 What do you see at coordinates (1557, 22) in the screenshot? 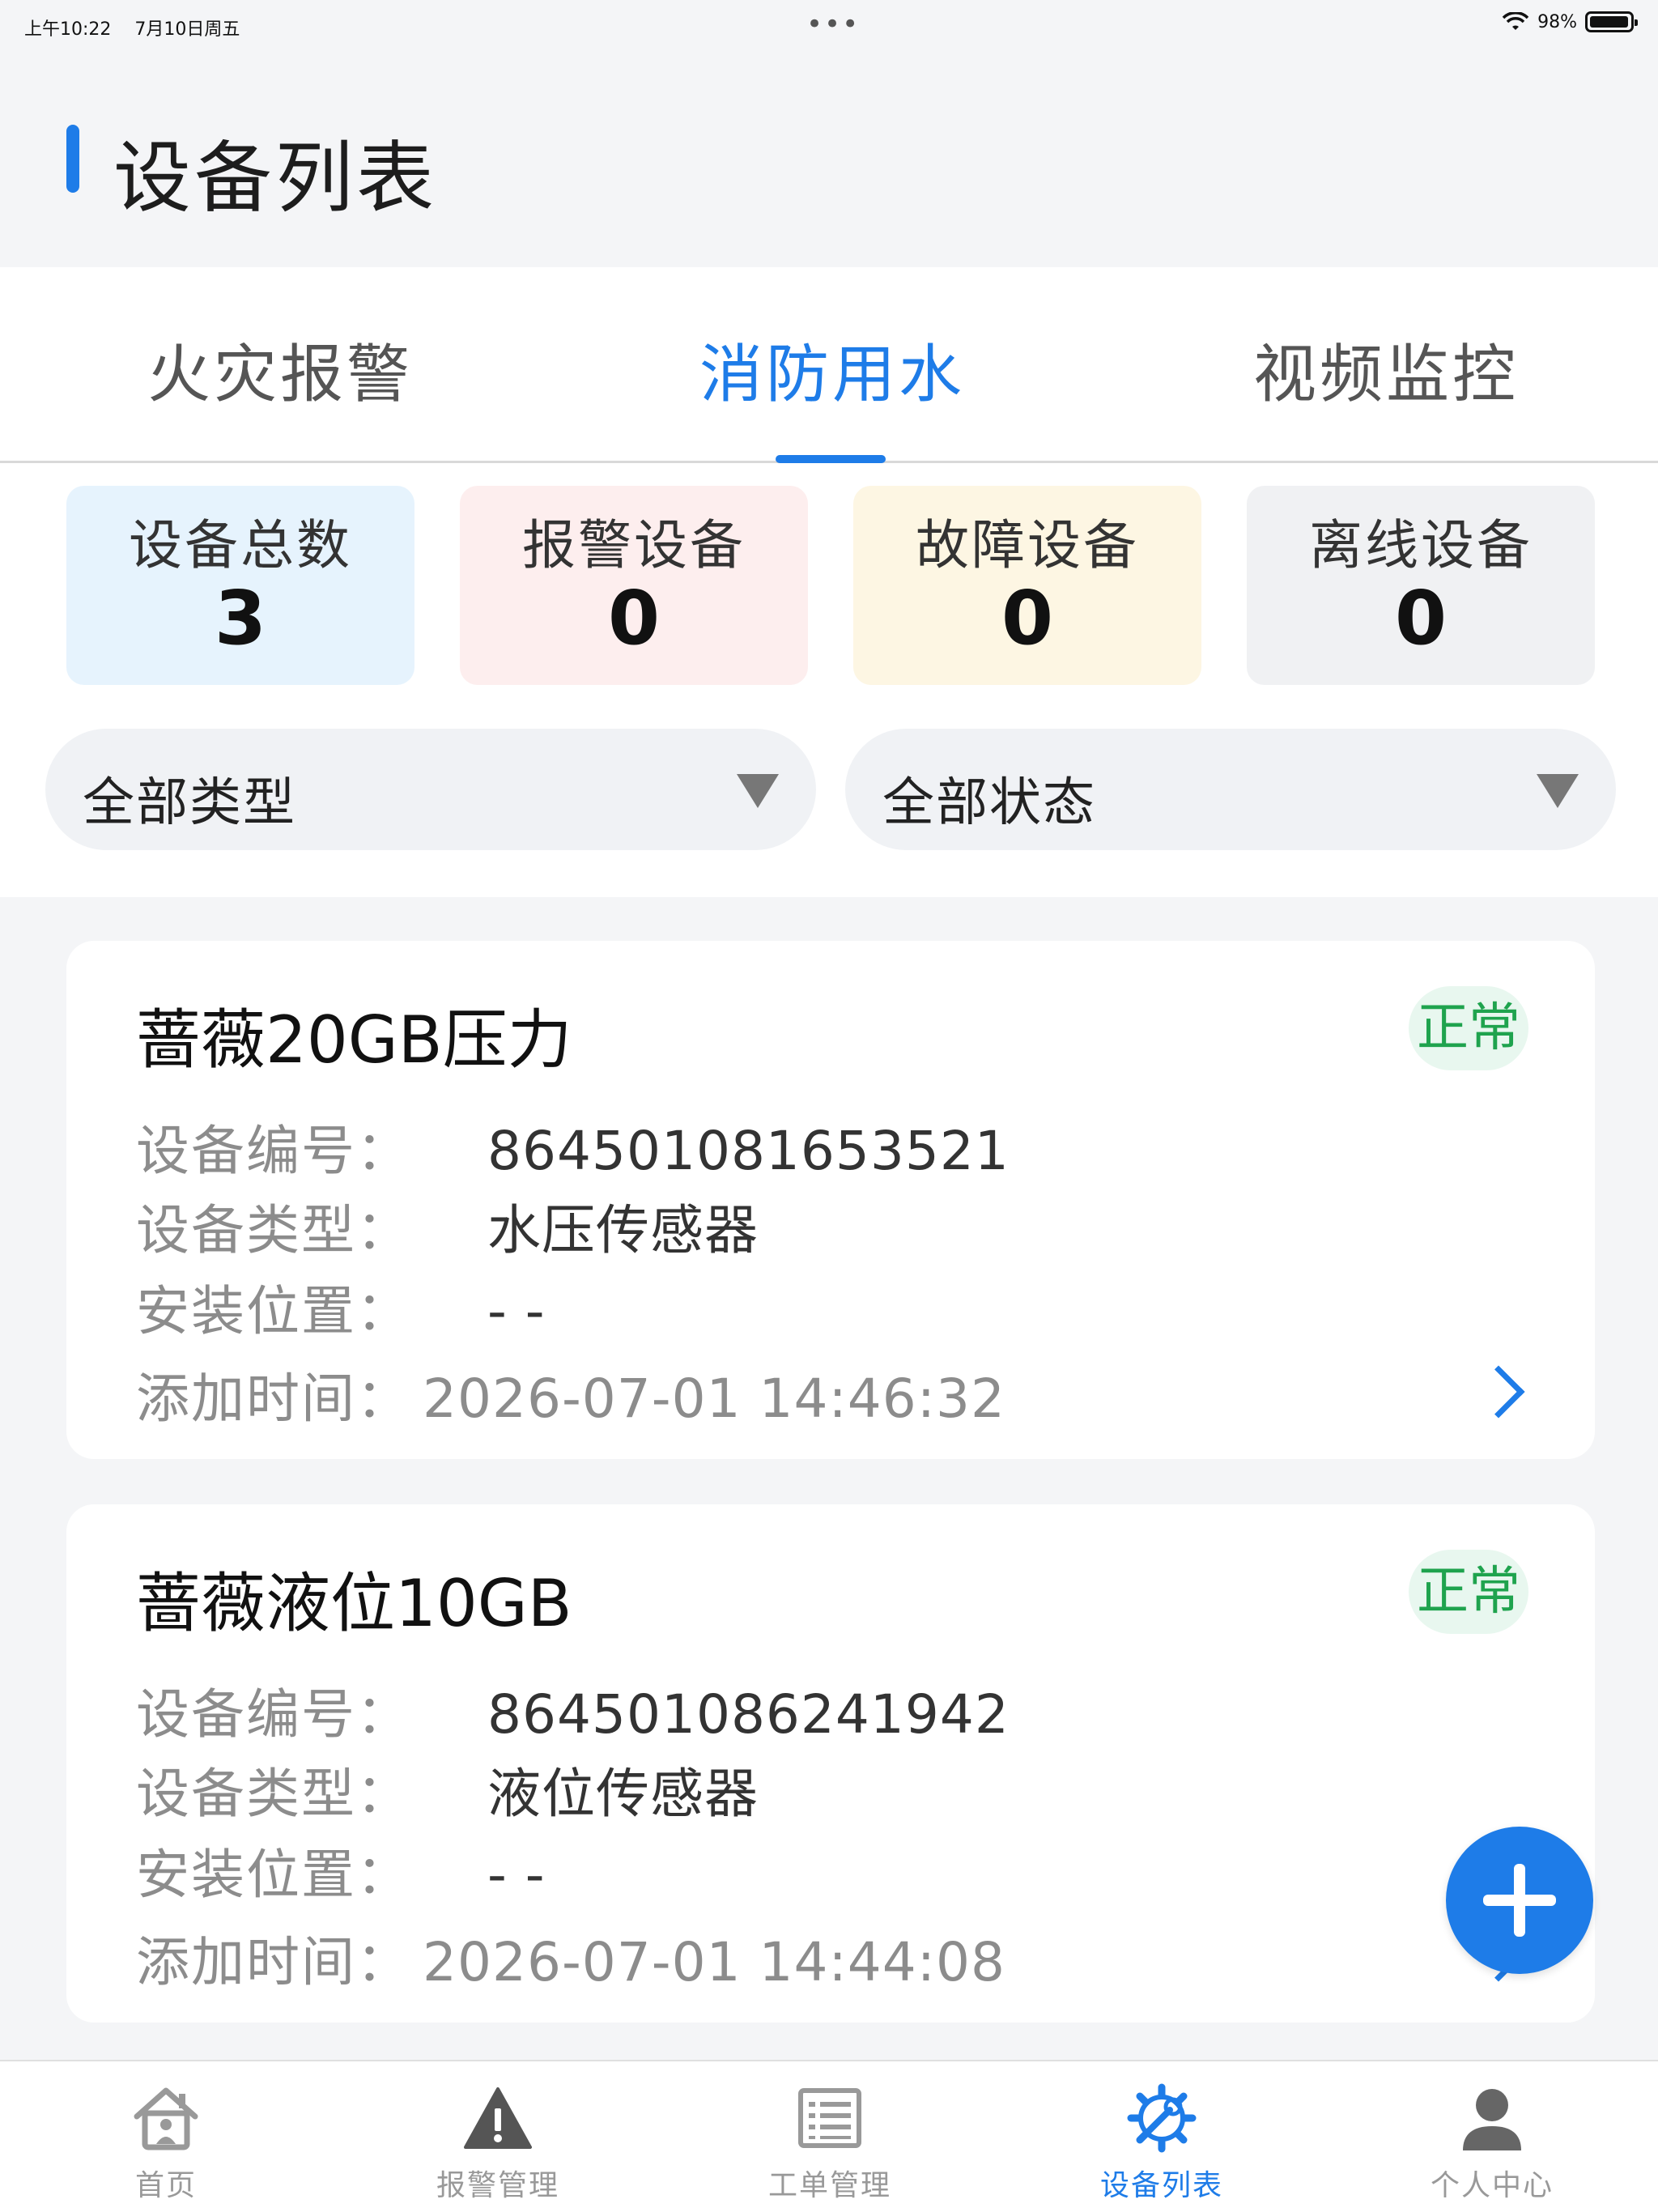
I see `battery-percent: 98%` at bounding box center [1557, 22].